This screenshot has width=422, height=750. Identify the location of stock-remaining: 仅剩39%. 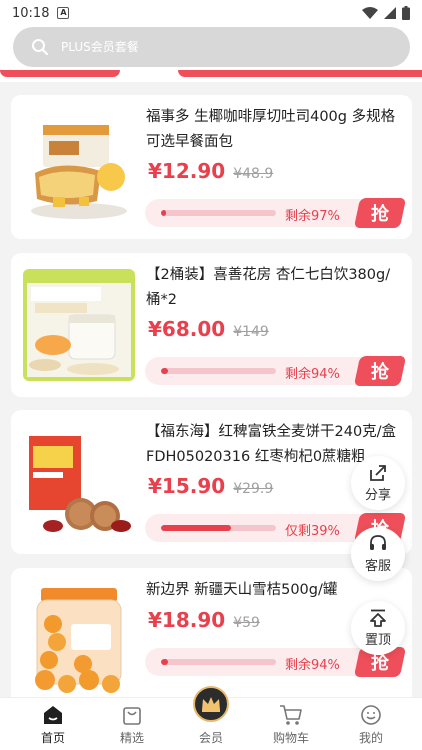
(312, 531).